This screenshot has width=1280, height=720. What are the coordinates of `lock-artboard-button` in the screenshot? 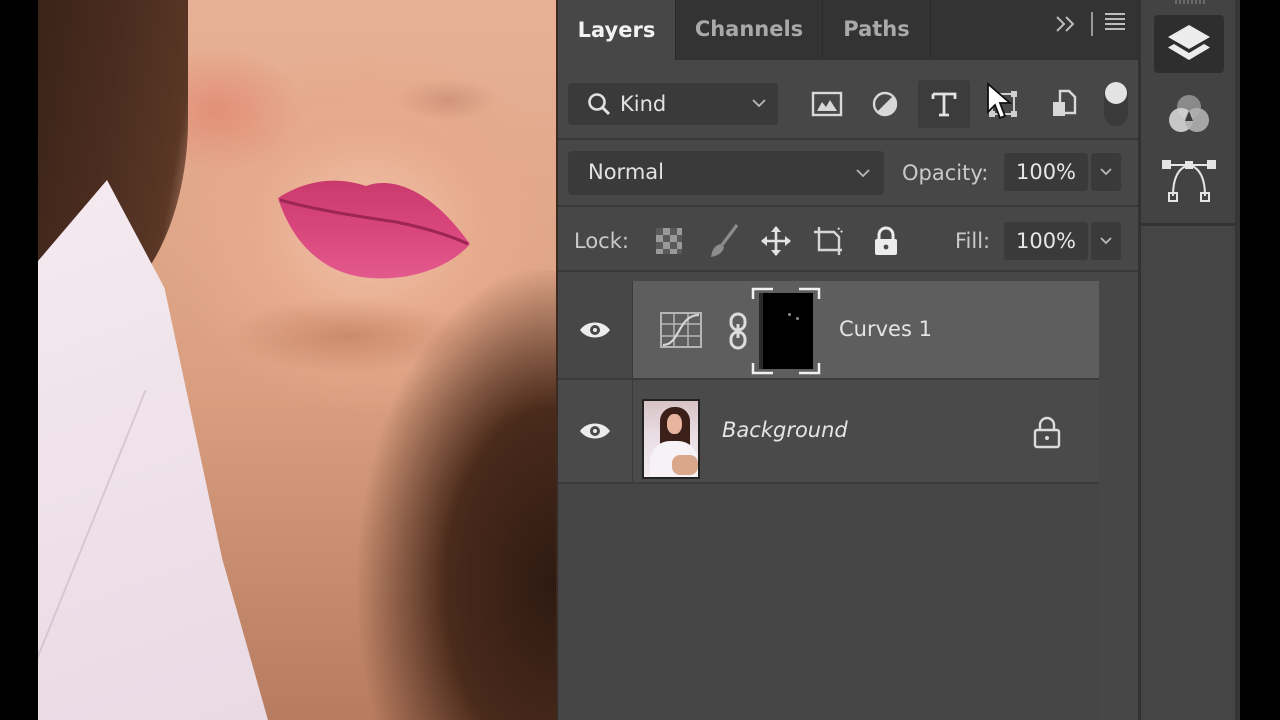 It's located at (829, 241).